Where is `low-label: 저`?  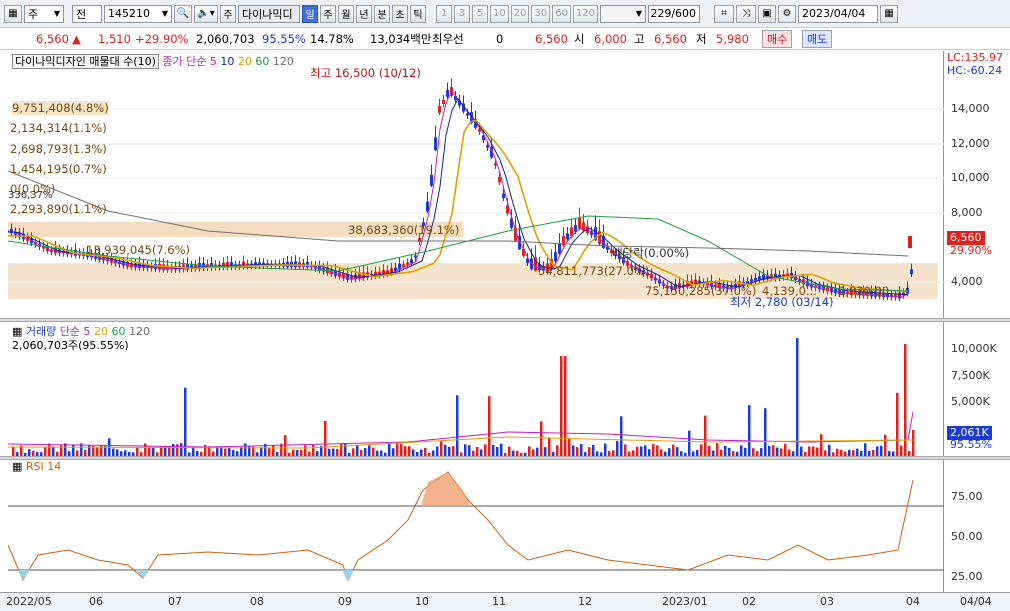
low-label: 저 is located at coordinates (701, 38).